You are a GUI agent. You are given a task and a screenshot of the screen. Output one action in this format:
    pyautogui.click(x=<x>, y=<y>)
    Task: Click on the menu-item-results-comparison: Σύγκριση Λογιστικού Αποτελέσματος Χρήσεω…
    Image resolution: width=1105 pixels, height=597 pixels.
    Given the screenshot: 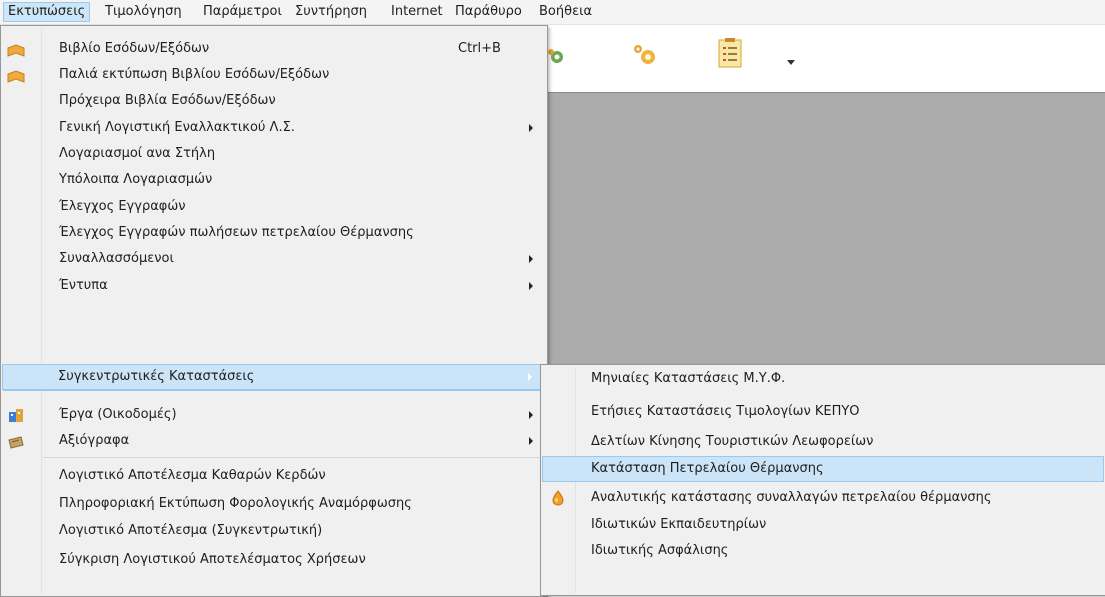 What is the action you would take?
    pyautogui.click(x=274, y=560)
    